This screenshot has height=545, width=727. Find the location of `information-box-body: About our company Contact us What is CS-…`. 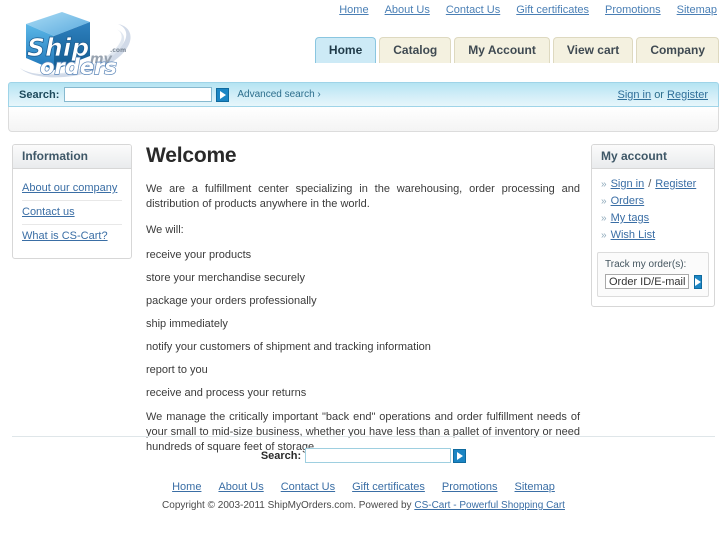

information-box-body: About our company Contact us What is CS-… is located at coordinates (72, 213).